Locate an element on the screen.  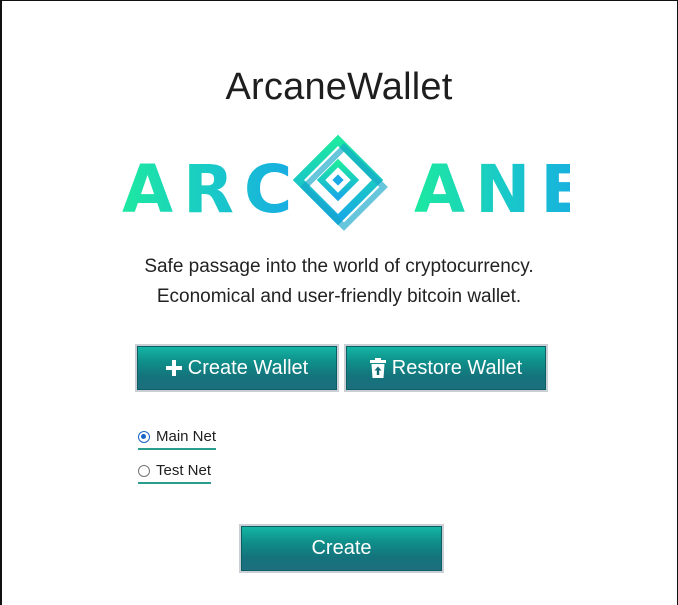
main-net-label: Main Net is located at coordinates (186, 436).